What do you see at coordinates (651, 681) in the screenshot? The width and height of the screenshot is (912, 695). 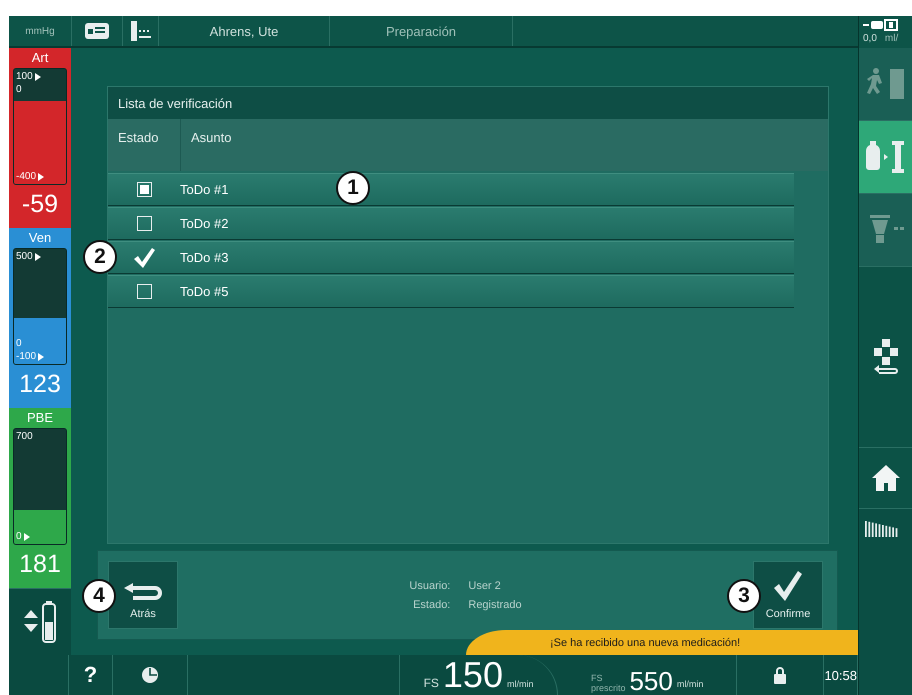 I see `prescribed-flow-value: 550` at bounding box center [651, 681].